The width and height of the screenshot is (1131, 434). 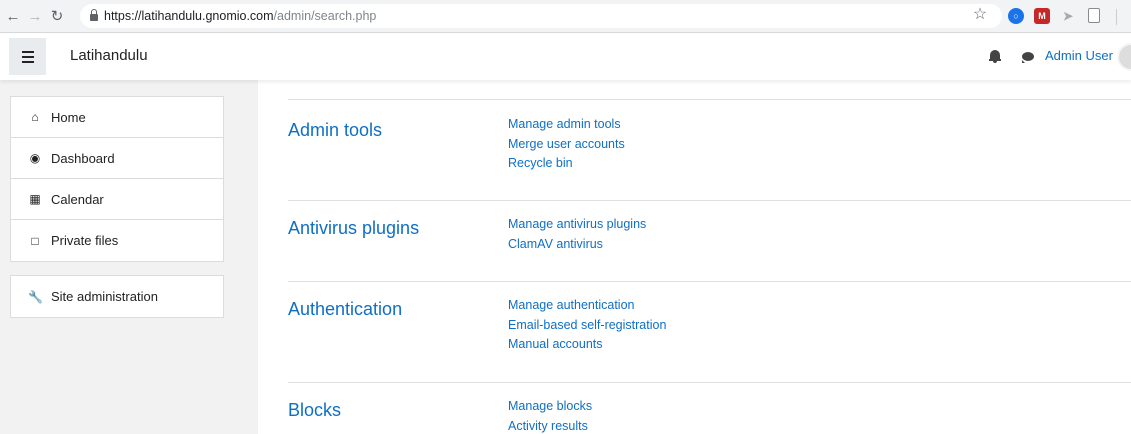 What do you see at coordinates (345, 309) in the screenshot?
I see `section-title-authentication: Authentication` at bounding box center [345, 309].